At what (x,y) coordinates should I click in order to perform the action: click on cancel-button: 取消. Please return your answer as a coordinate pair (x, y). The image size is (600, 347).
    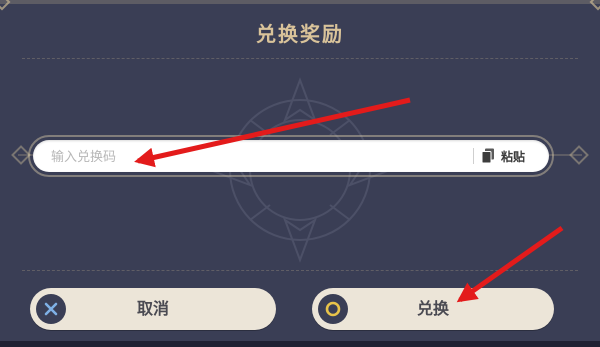
    Looking at the image, I should click on (153, 309).